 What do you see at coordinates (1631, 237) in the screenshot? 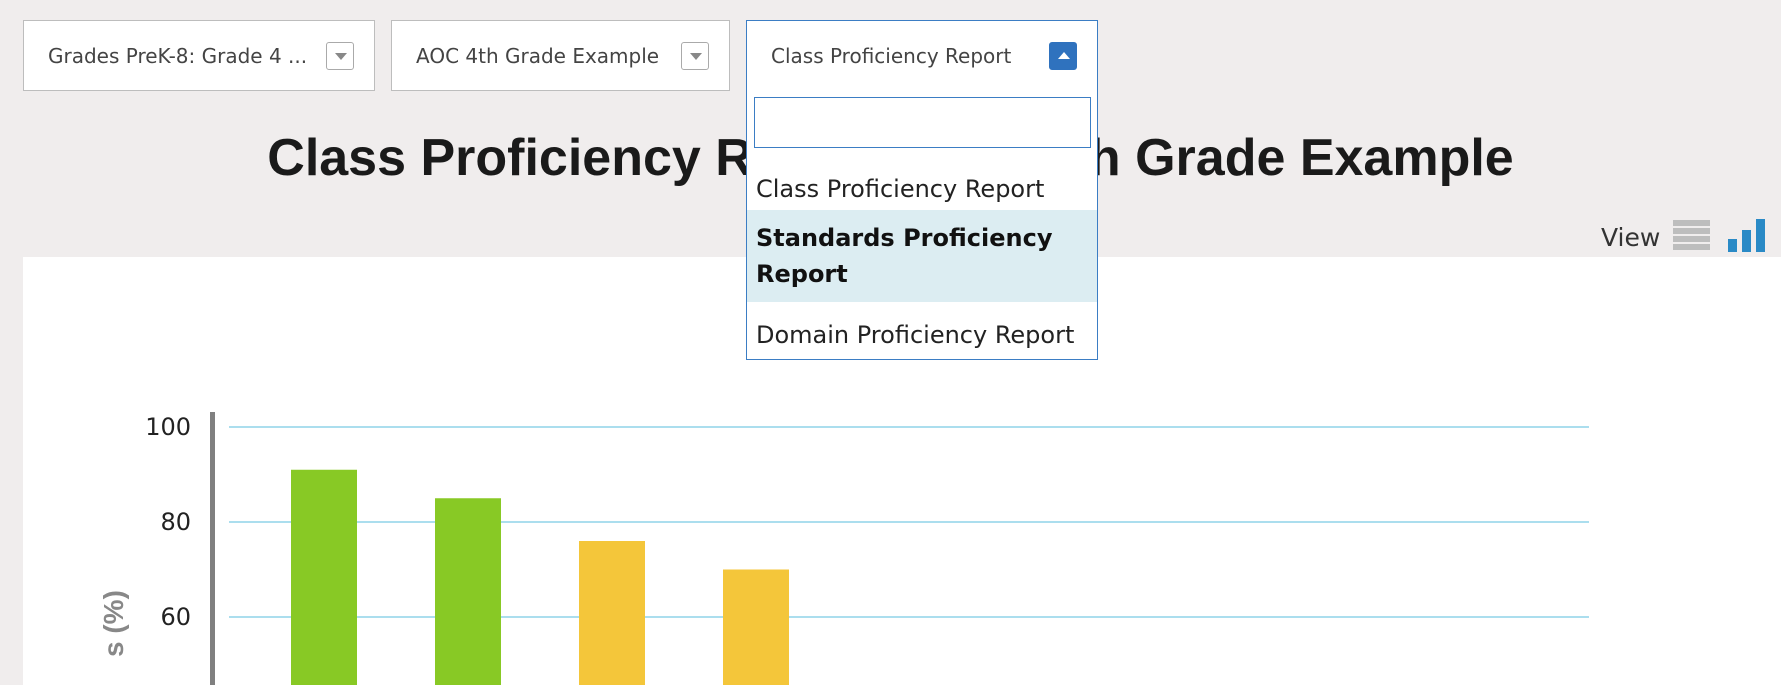
I see `view-label: View` at bounding box center [1631, 237].